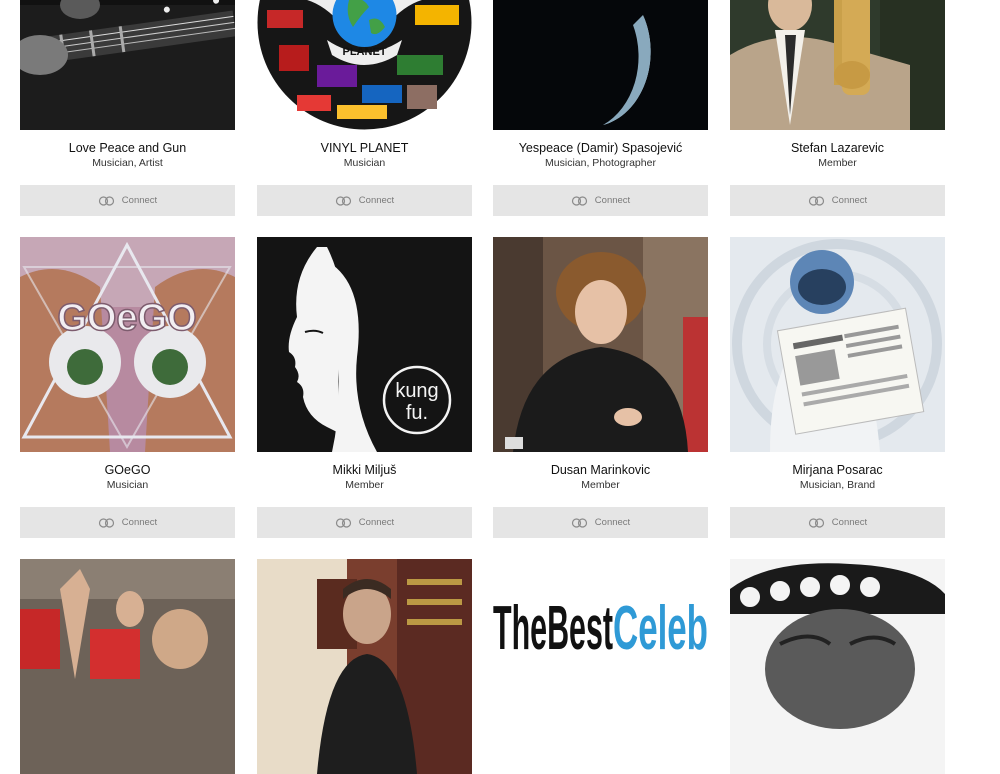  What do you see at coordinates (364, 470) in the screenshot?
I see `profile-name: Mikki Miljuš` at bounding box center [364, 470].